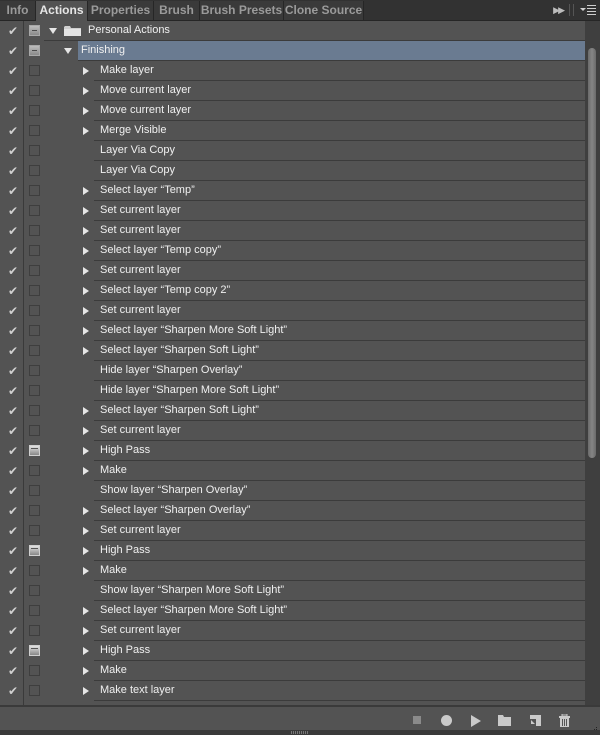 The image size is (600, 735). Describe the element at coordinates (292, 71) in the screenshot. I see `action-step-row: ✔ Make layer` at that location.